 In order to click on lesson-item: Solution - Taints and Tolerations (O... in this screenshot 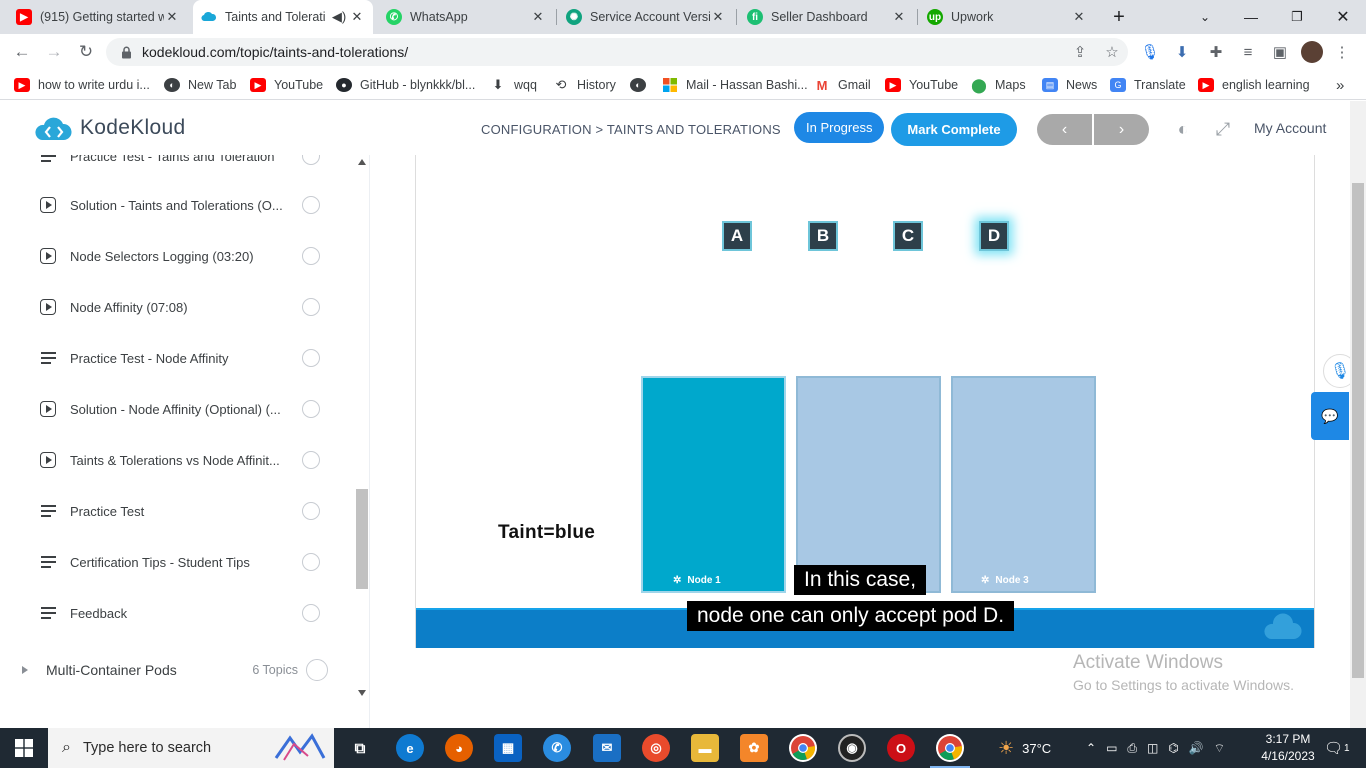, I will do `click(183, 205)`.